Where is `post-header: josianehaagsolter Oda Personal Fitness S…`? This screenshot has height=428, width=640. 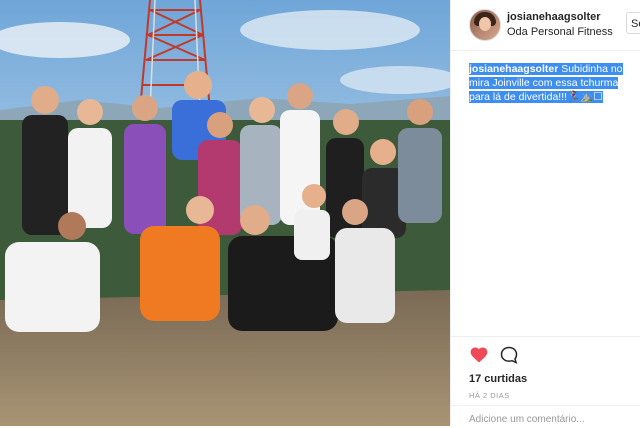 post-header: josianehaagsolter Oda Personal Fitness S… is located at coordinates (545, 25).